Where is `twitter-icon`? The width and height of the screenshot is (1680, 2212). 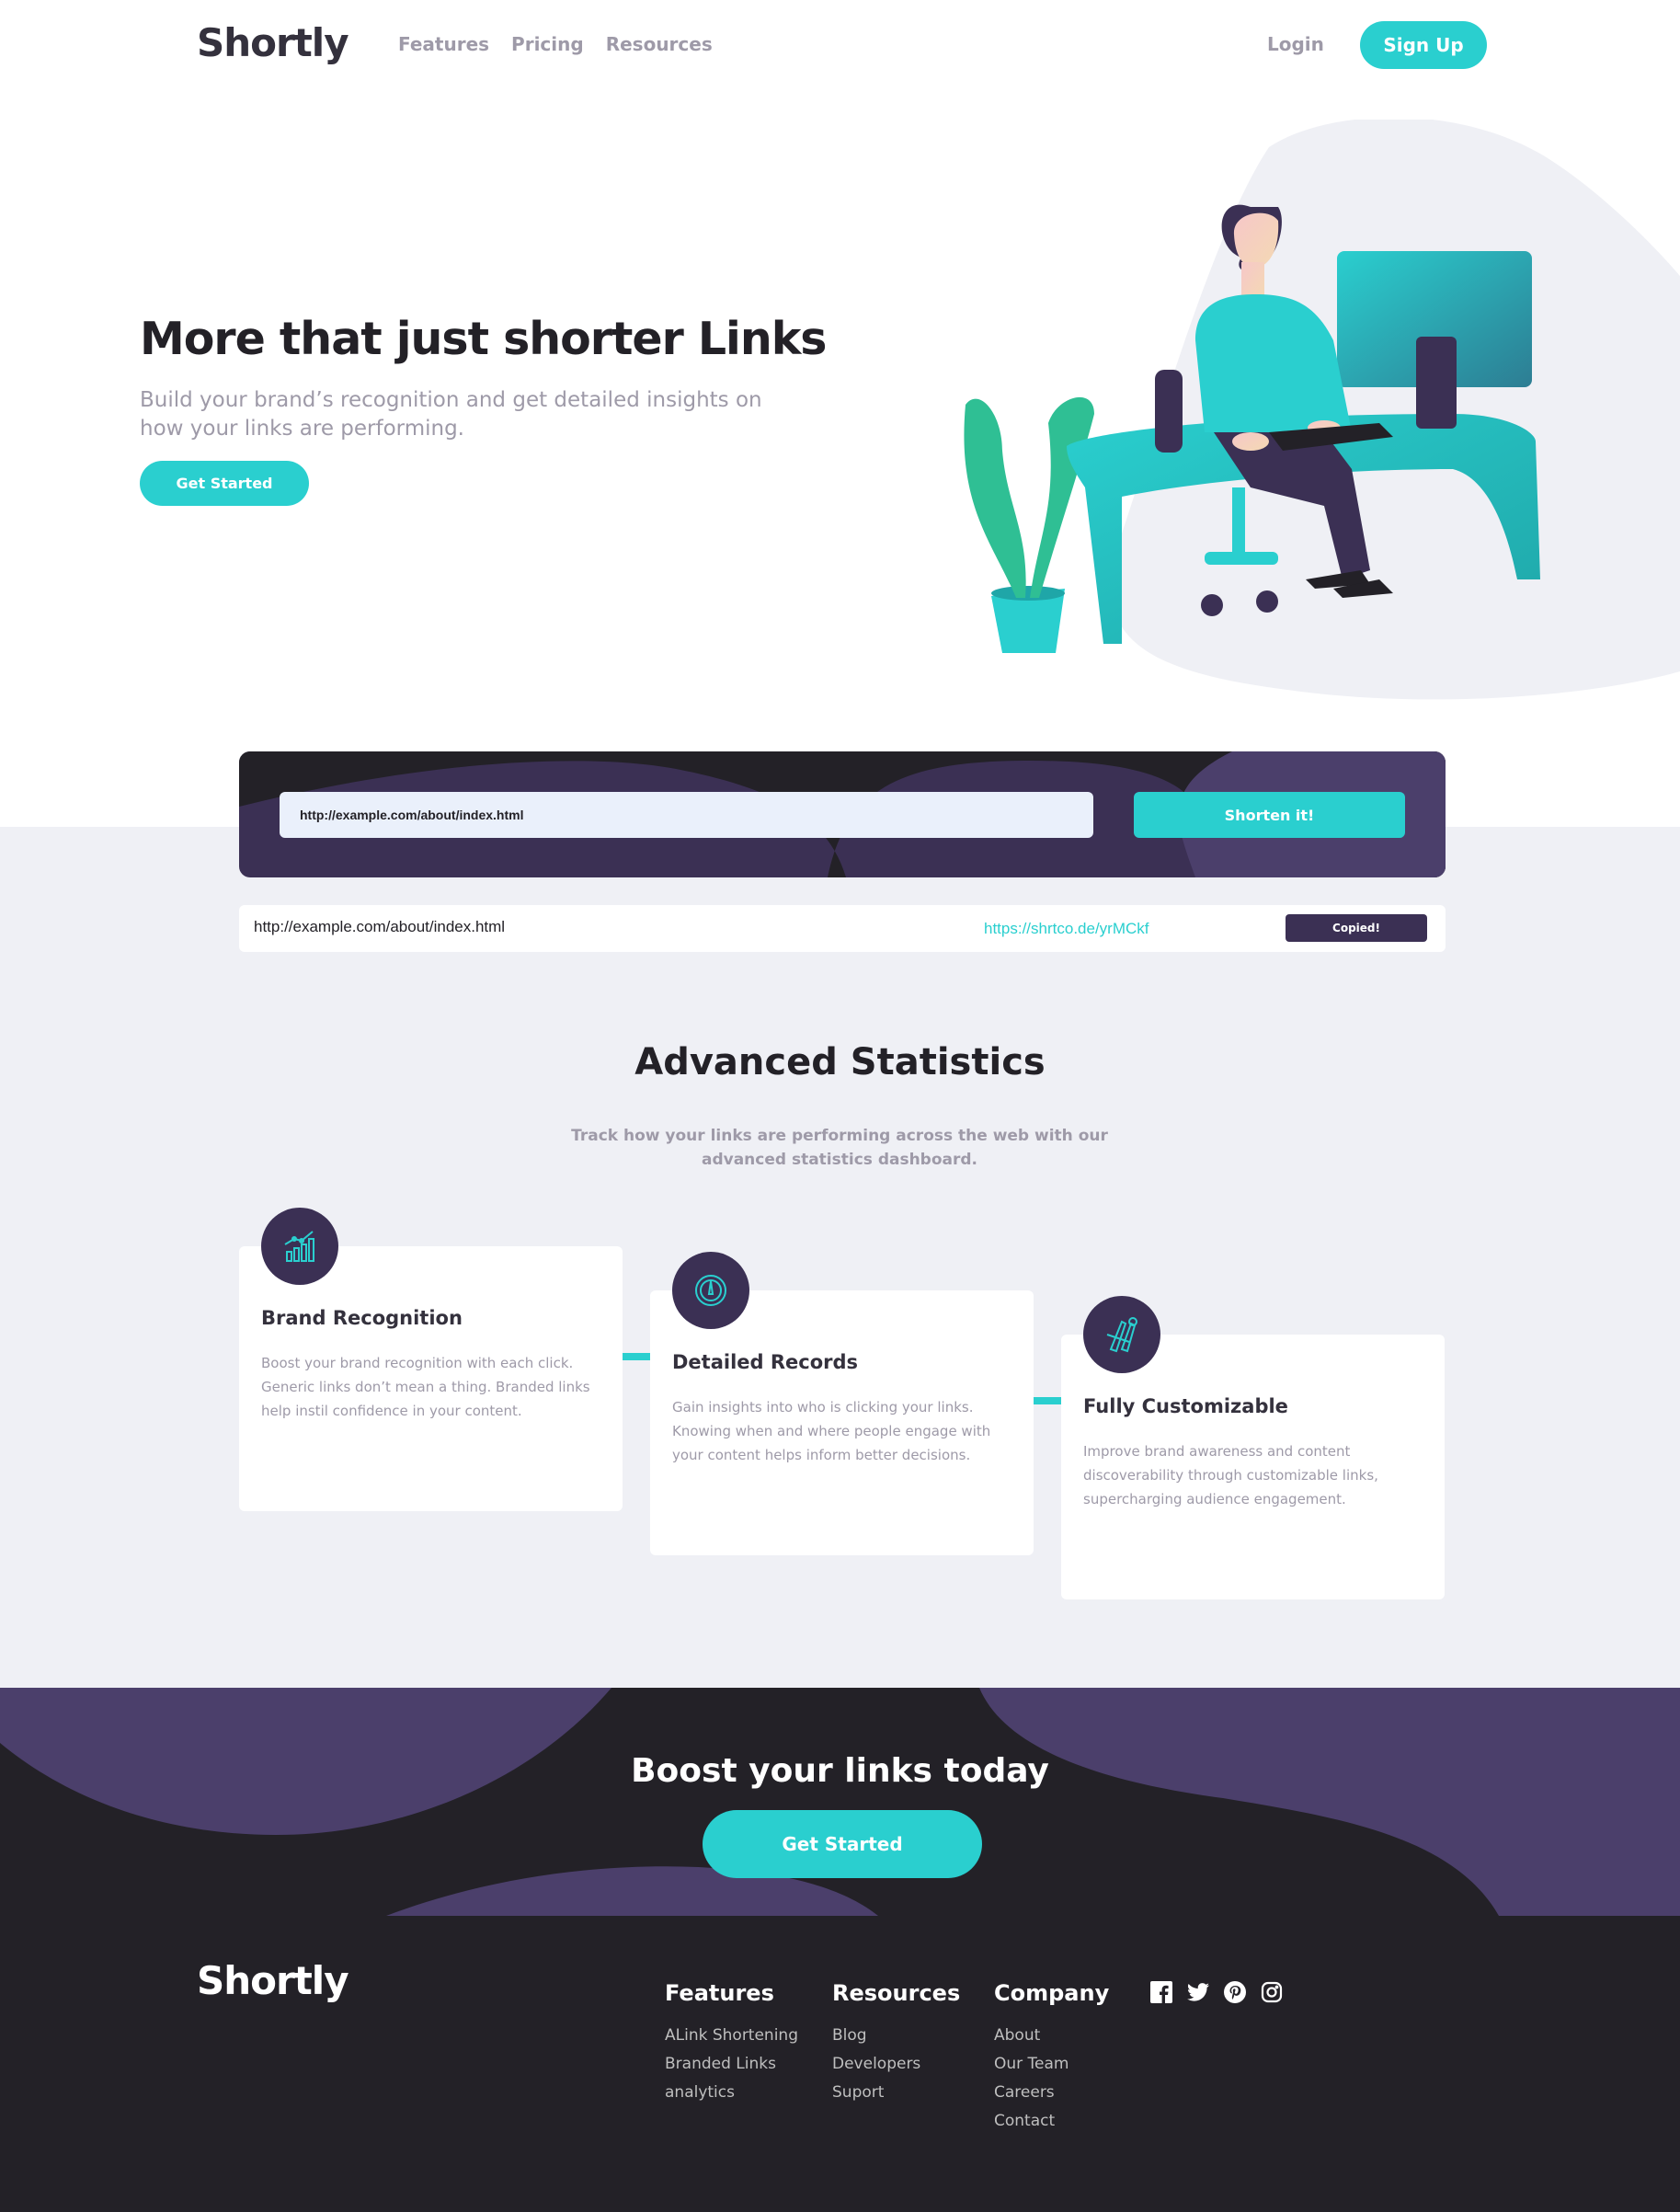 twitter-icon is located at coordinates (1198, 1992).